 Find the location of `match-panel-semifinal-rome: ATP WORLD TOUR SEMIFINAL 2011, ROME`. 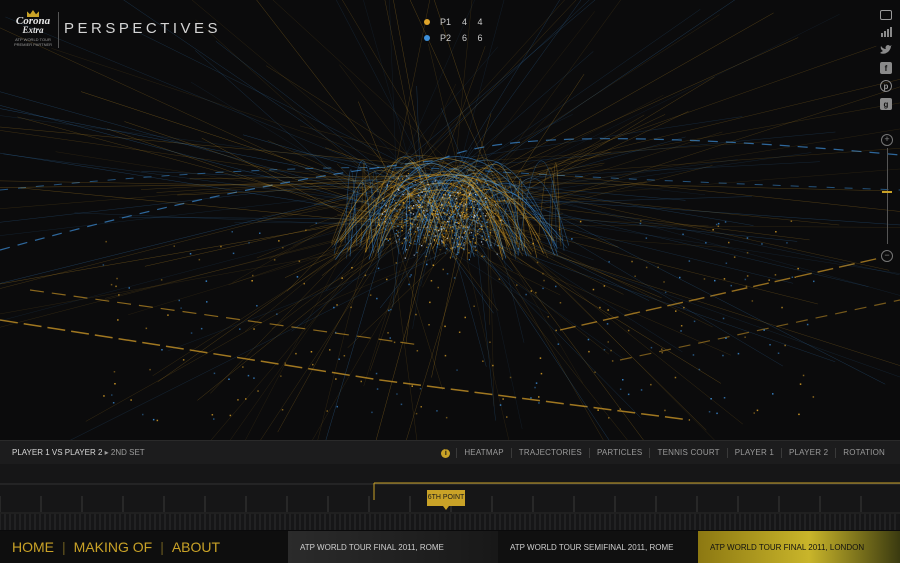

match-panel-semifinal-rome: ATP WORLD TOUR SEMIFINAL 2011, ROME is located at coordinates (598, 547).